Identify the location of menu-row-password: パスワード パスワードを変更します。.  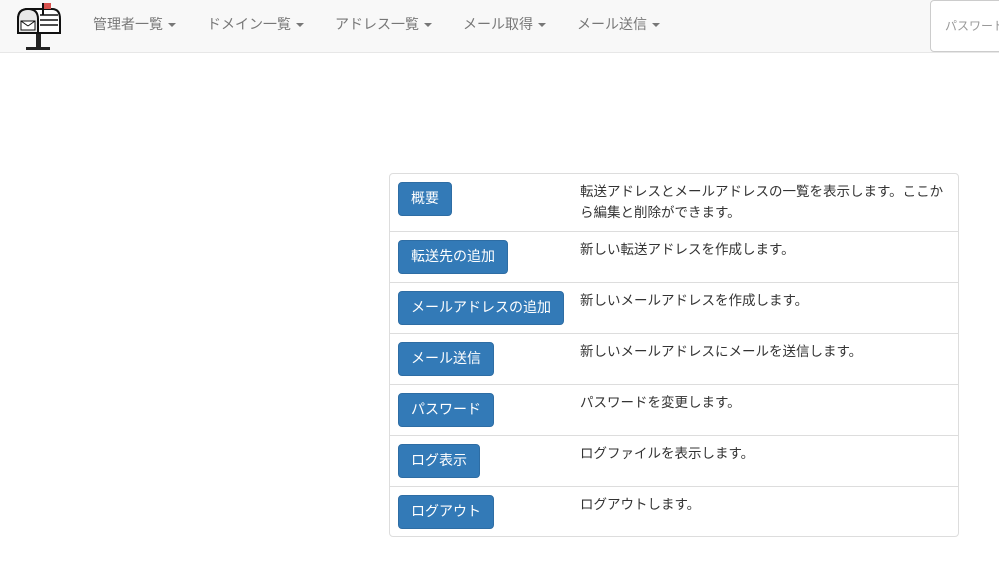
(674, 409).